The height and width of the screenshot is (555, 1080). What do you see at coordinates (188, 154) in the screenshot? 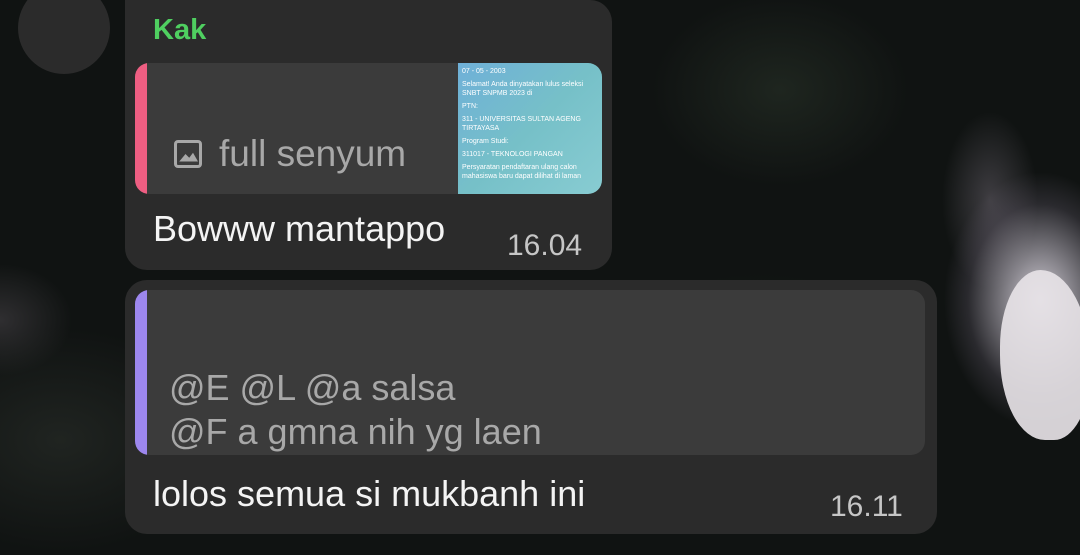
I see `image-icon` at bounding box center [188, 154].